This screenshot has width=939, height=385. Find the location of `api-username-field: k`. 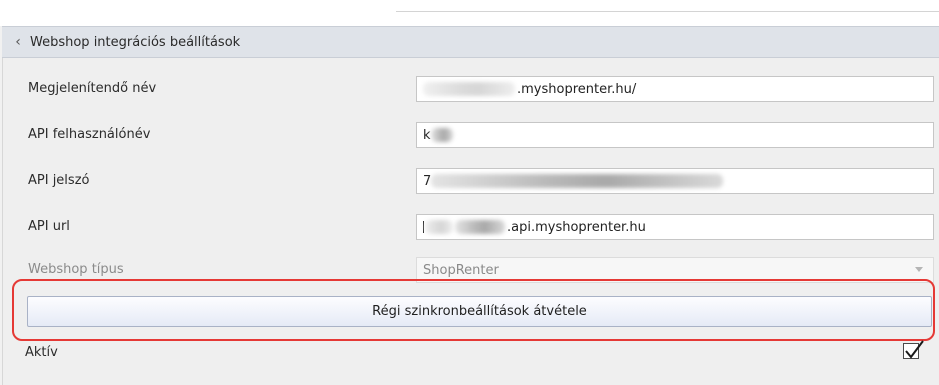

api-username-field: k is located at coordinates (675, 135).